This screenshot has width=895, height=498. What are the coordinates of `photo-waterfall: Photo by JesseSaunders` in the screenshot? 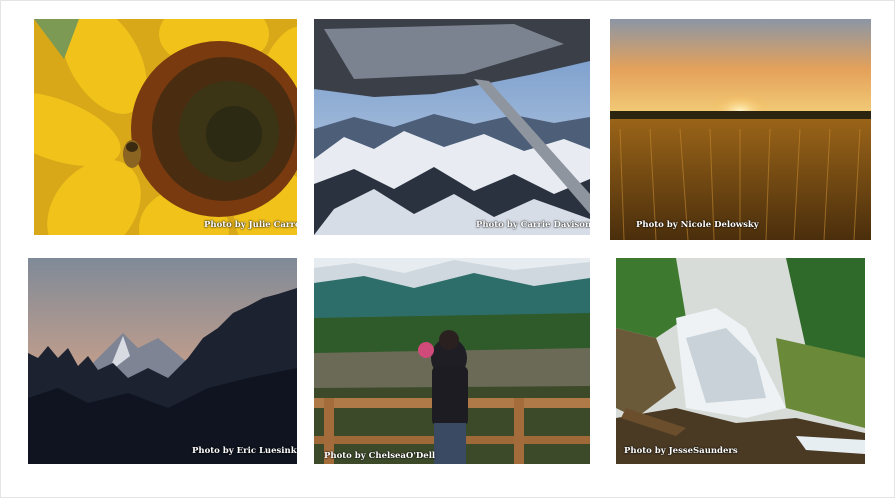 It's located at (740, 361).